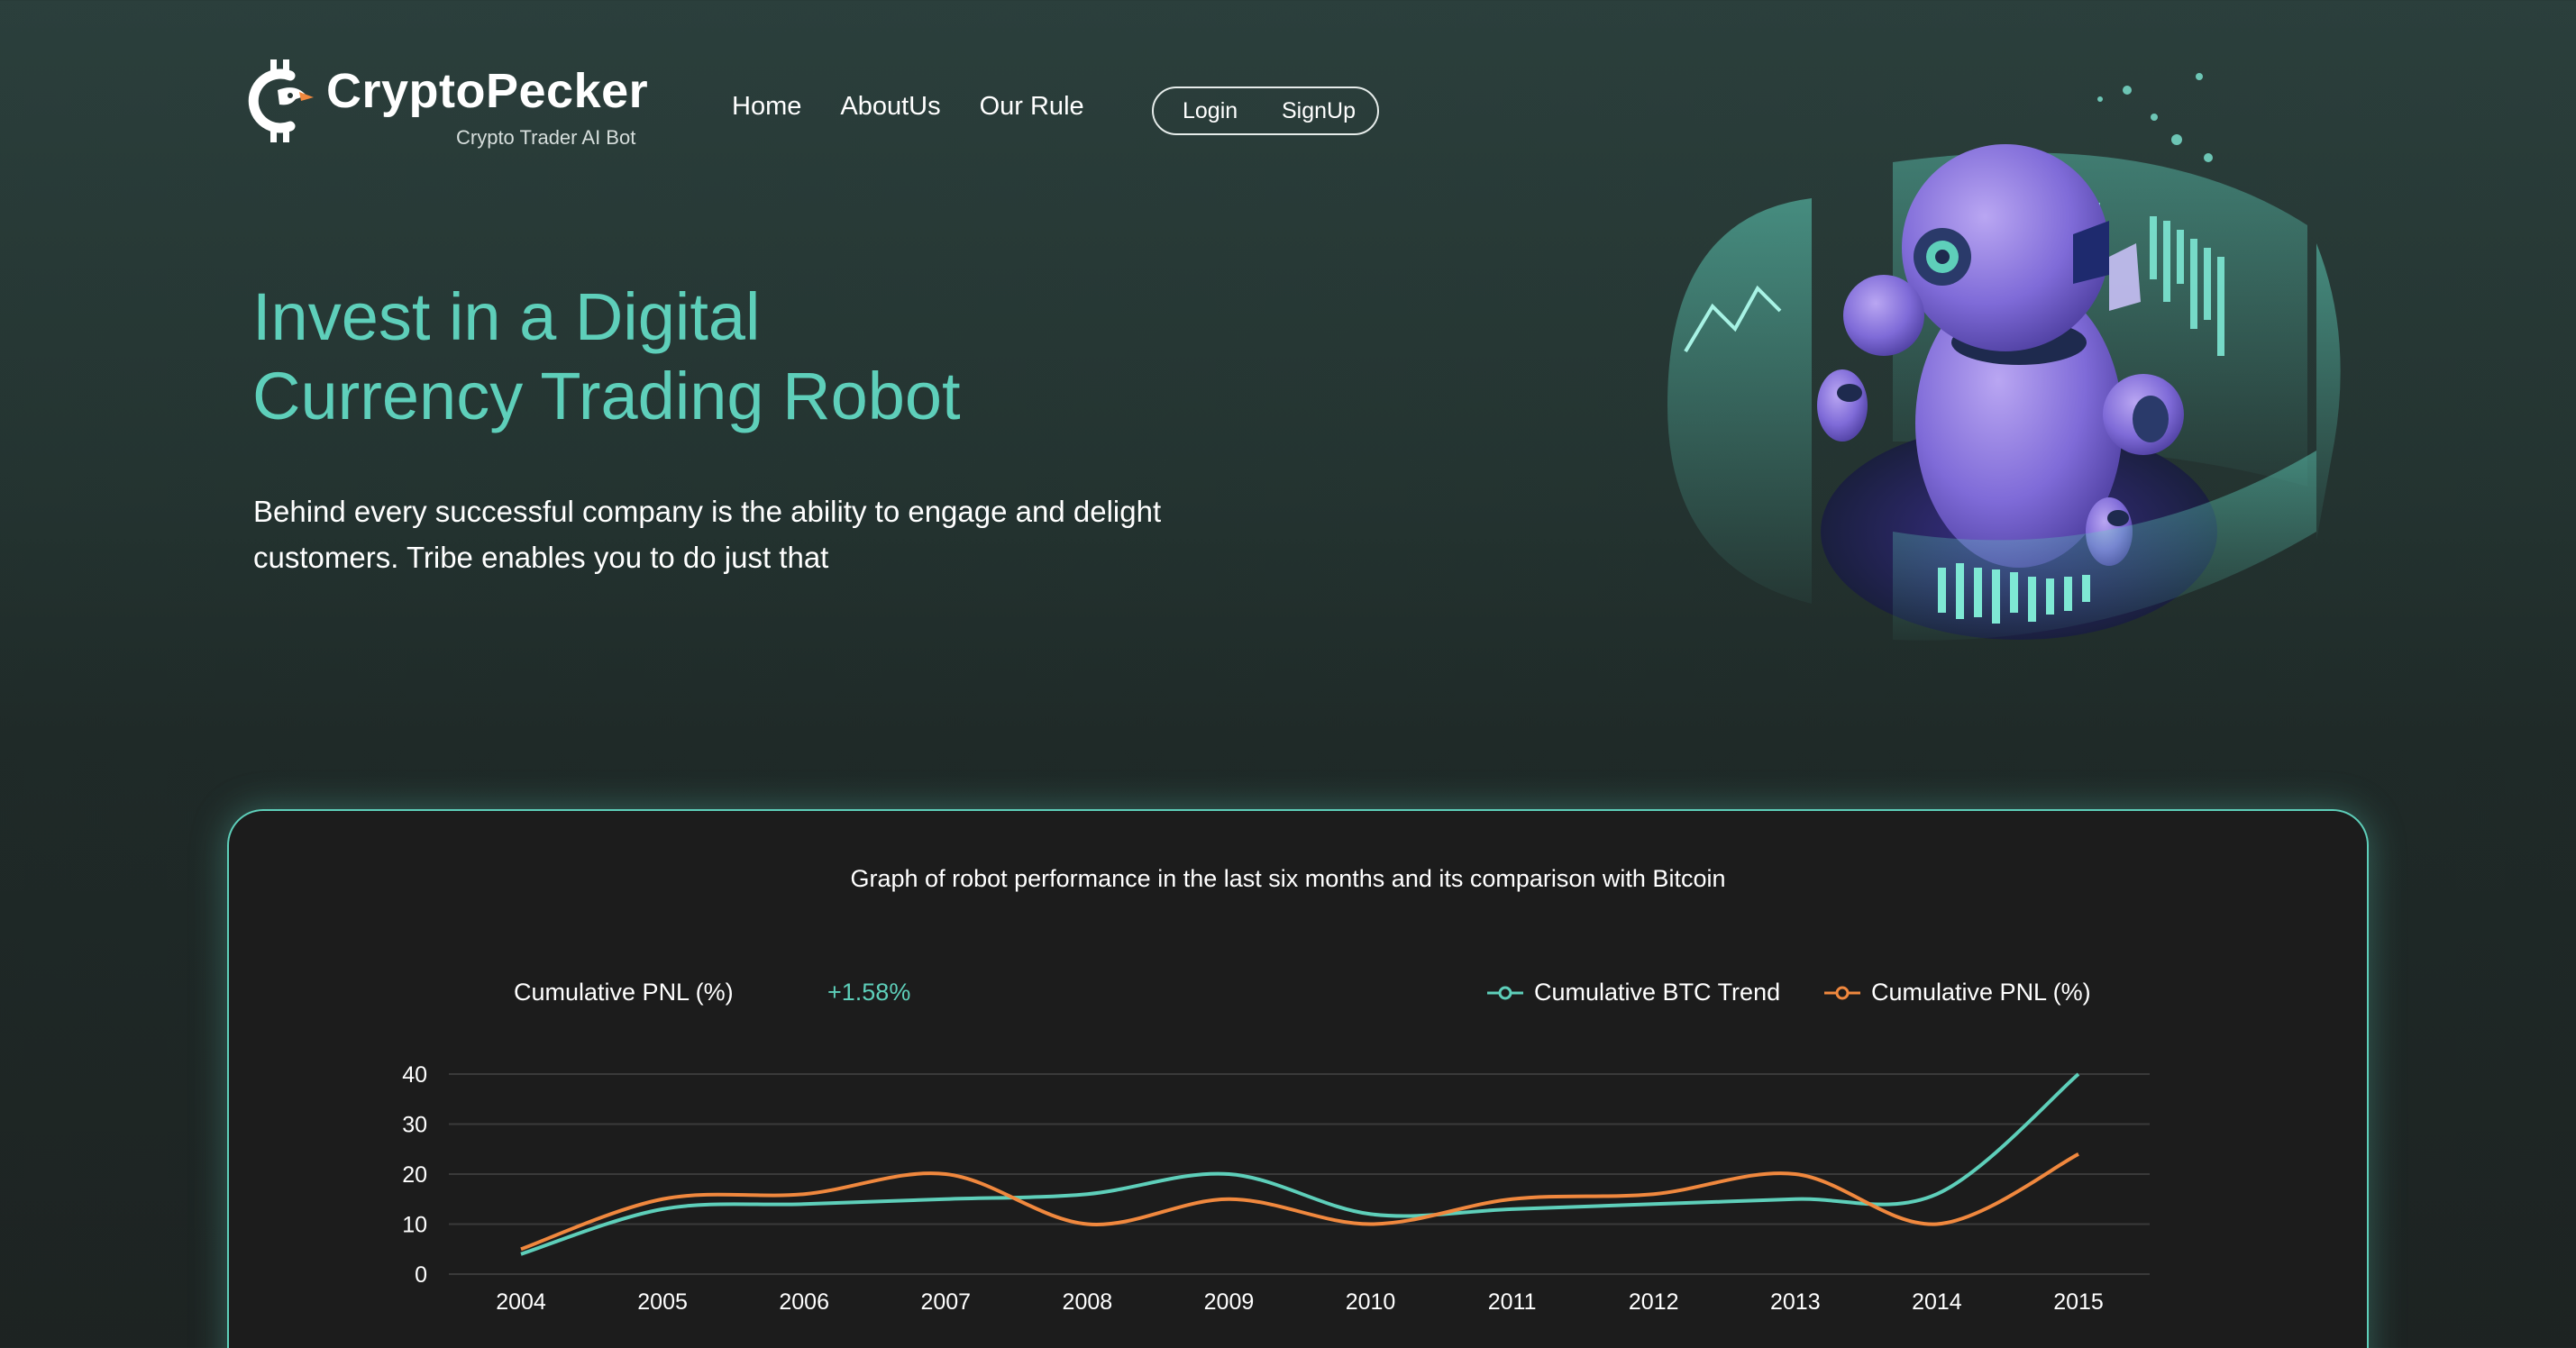 This screenshot has width=2576, height=1348. Describe the element at coordinates (945, 1302) in the screenshot. I see `x-tick-label: 2007` at that location.